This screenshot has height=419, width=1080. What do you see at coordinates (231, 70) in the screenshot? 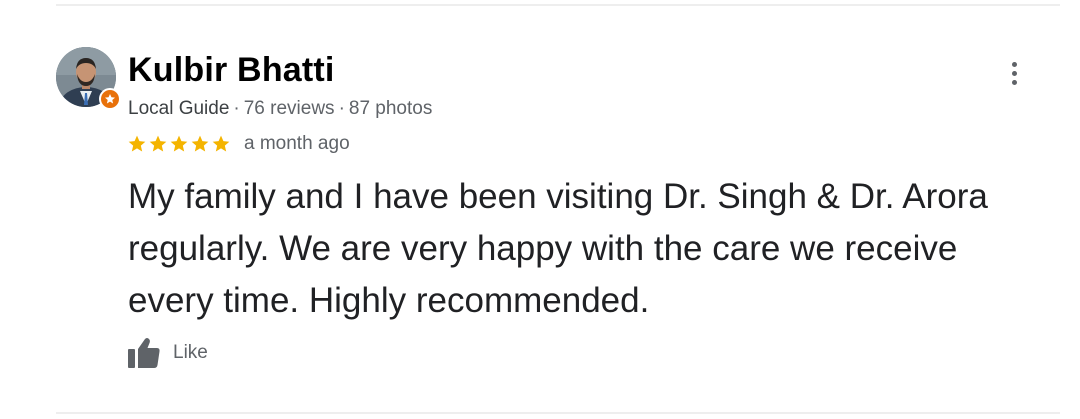
I see `author-name: Kulbir Bhatti` at bounding box center [231, 70].